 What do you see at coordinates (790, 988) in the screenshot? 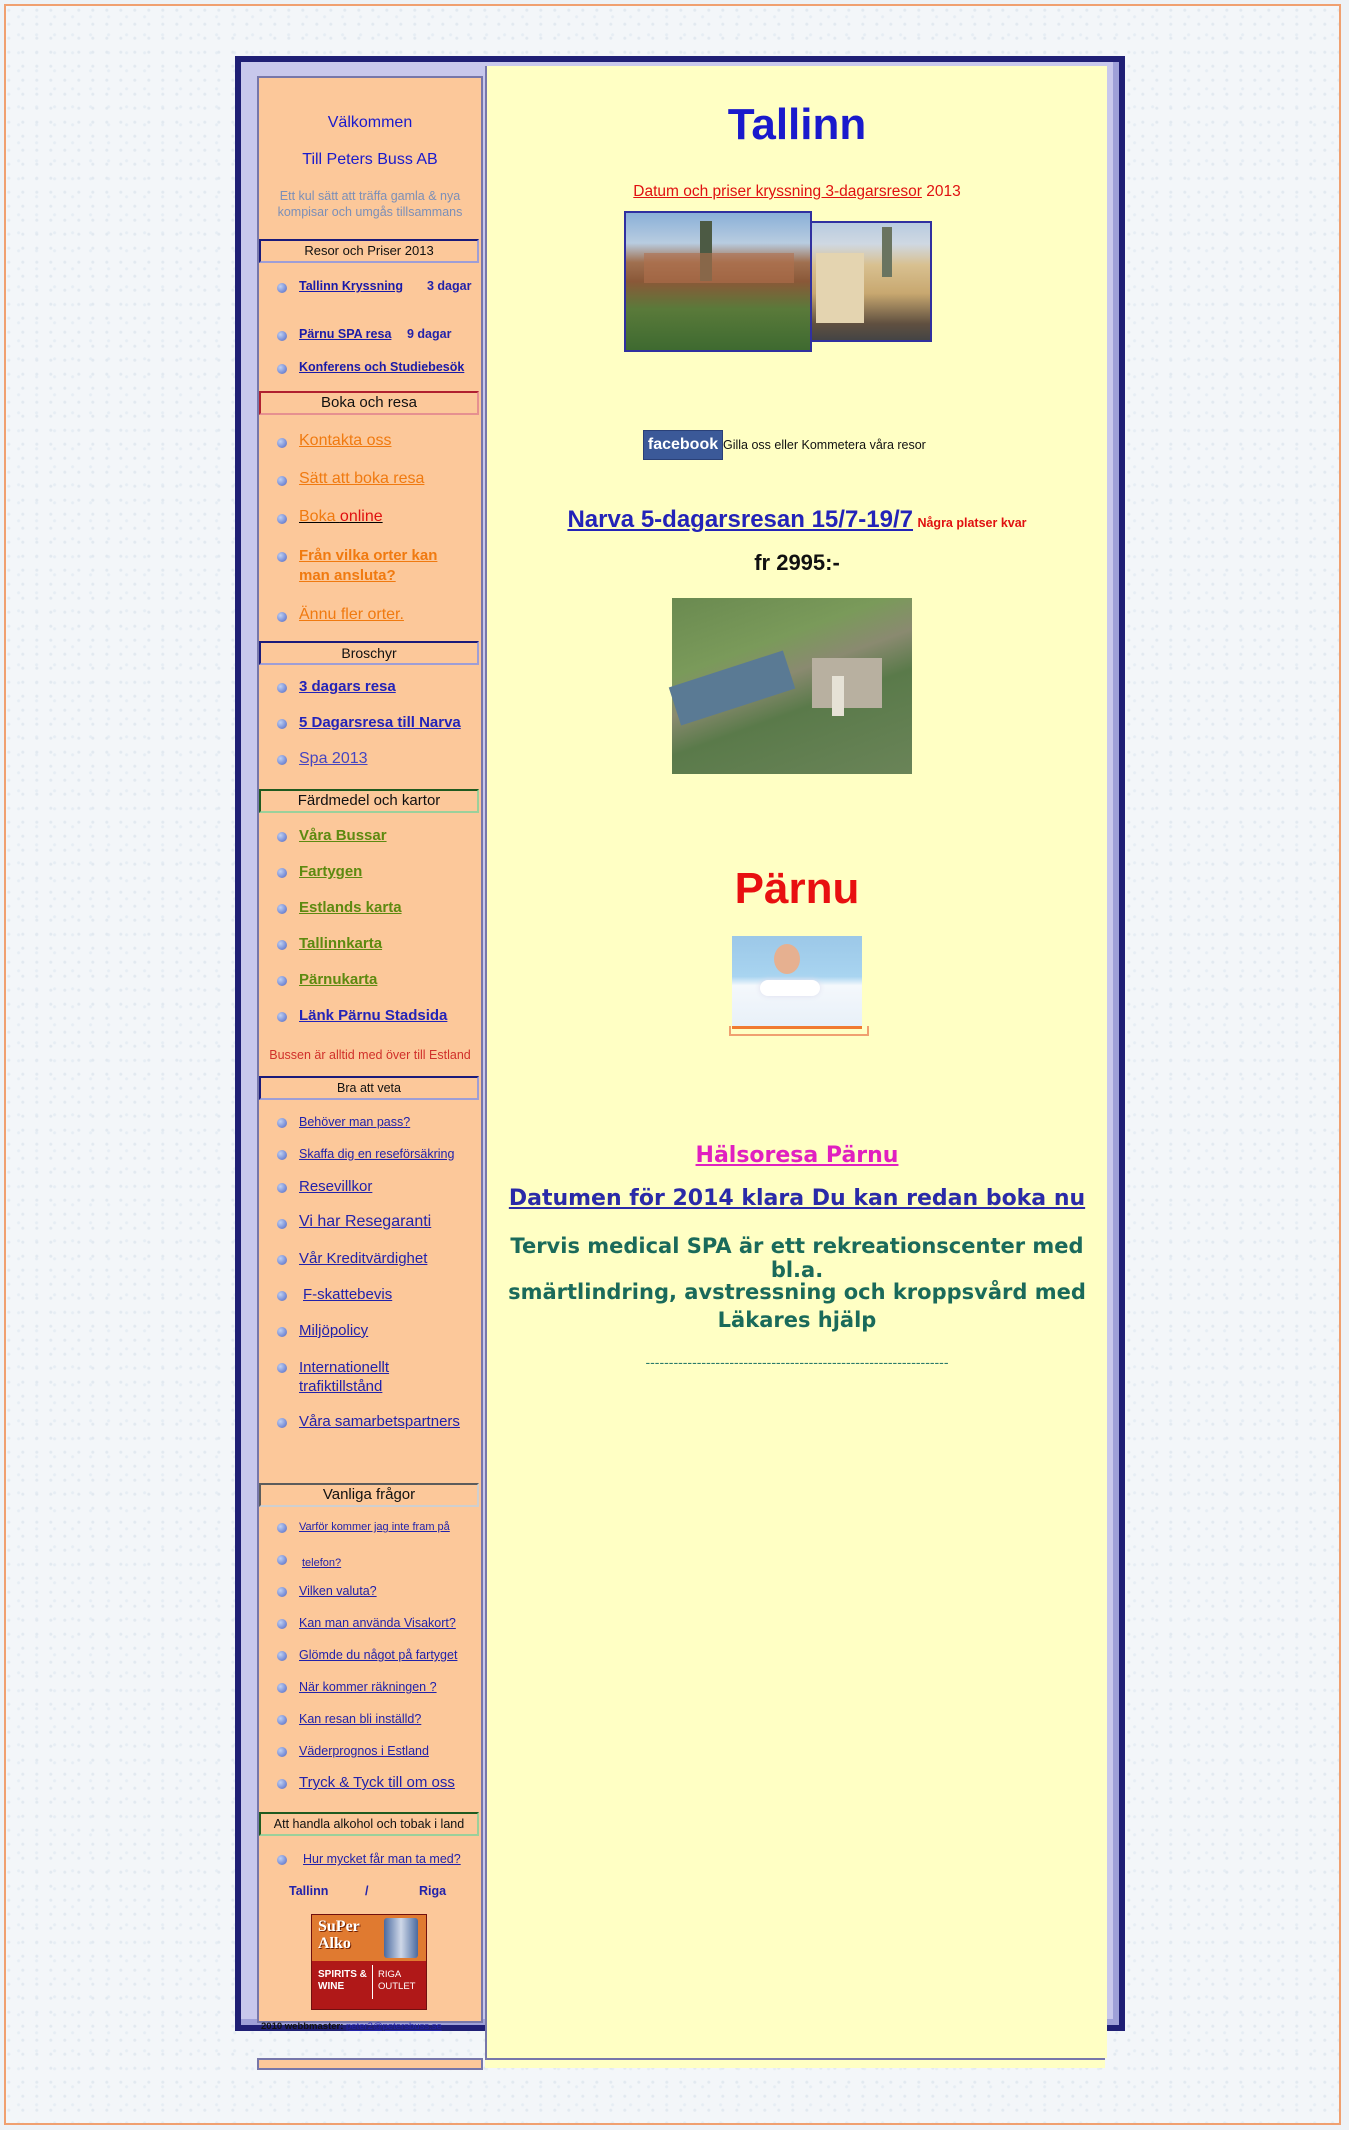
I see `bath-foam-shape` at bounding box center [790, 988].